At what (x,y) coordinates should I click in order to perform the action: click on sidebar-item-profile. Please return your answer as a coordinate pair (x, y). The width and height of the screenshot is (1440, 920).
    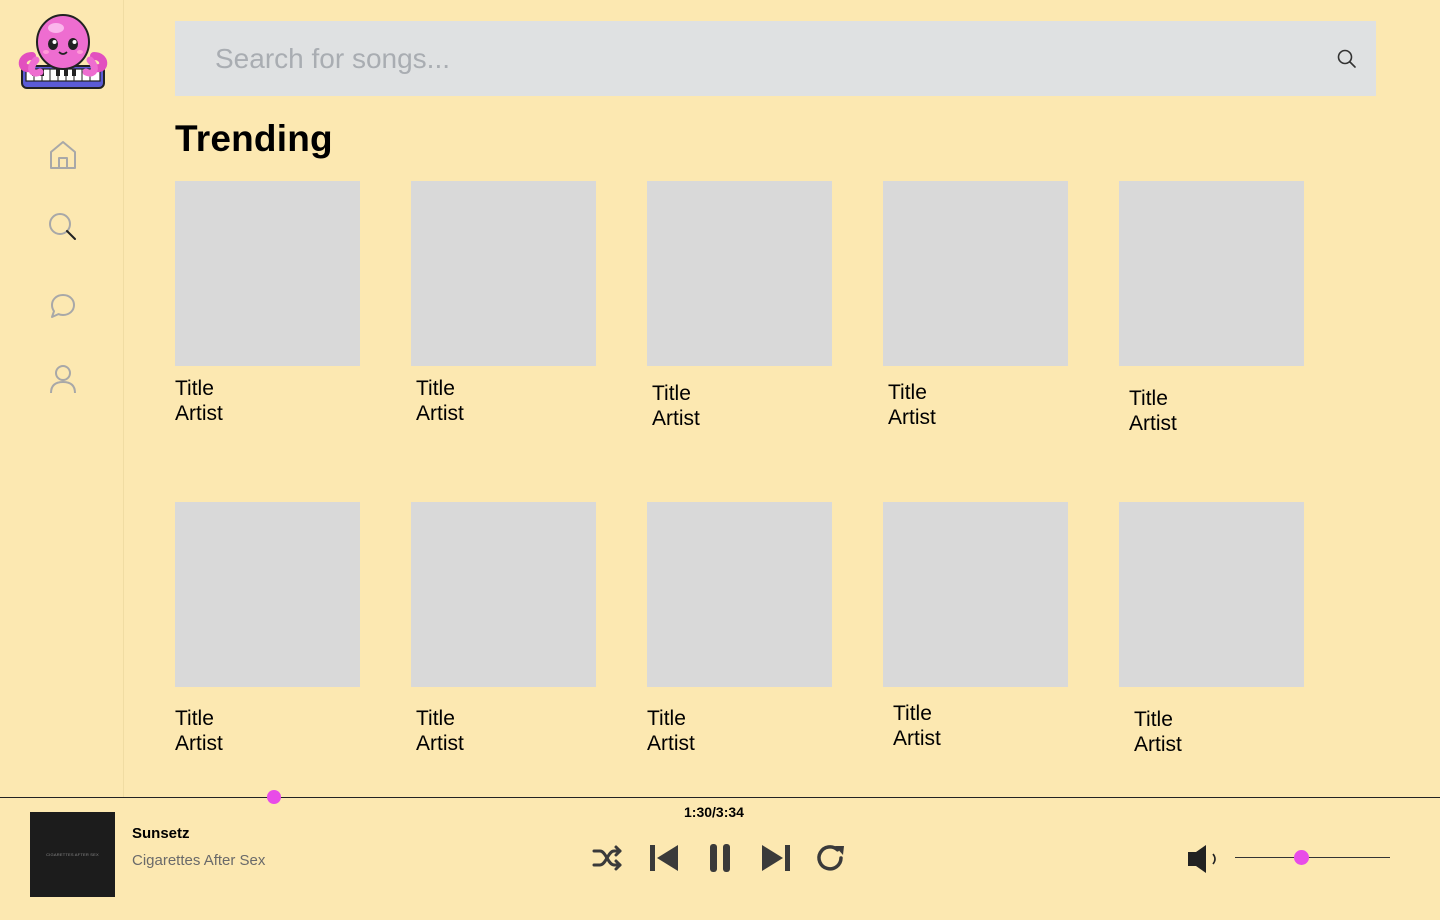
    Looking at the image, I should click on (63, 381).